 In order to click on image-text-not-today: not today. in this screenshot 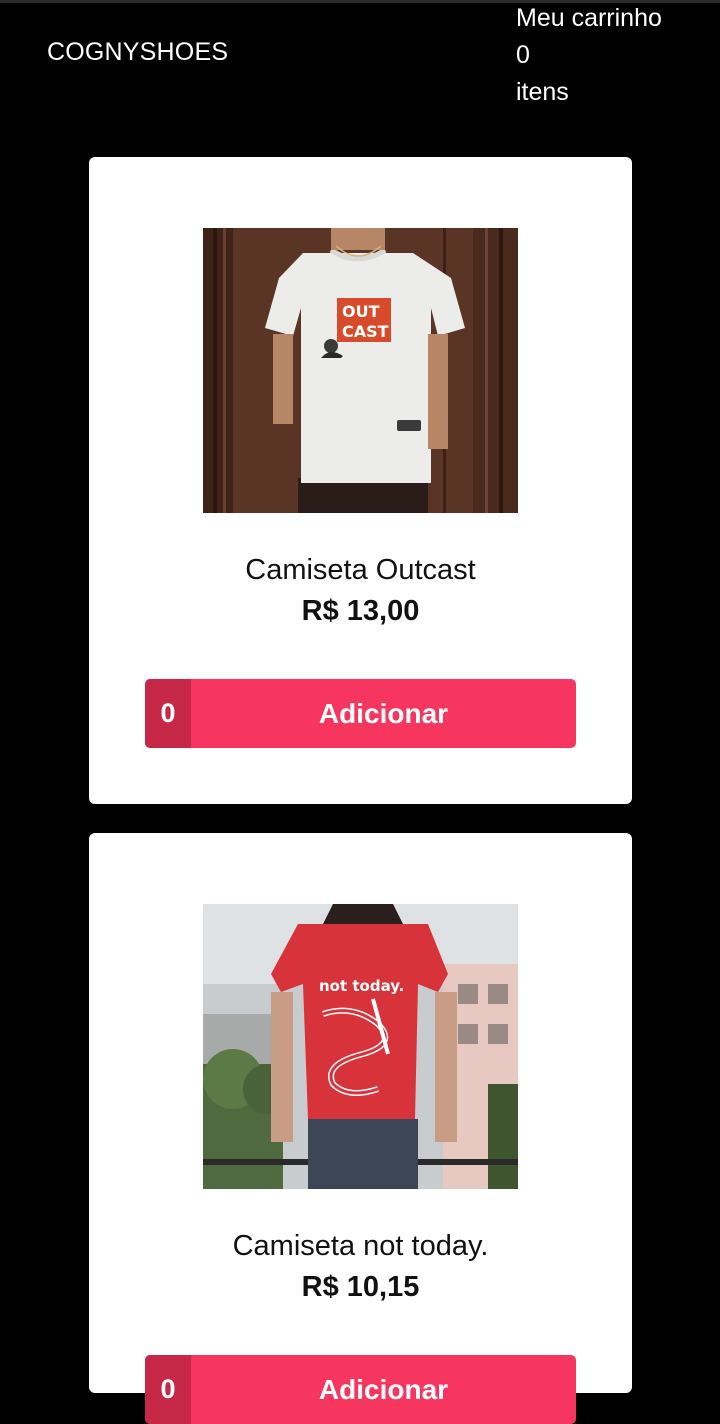, I will do `click(361, 986)`.